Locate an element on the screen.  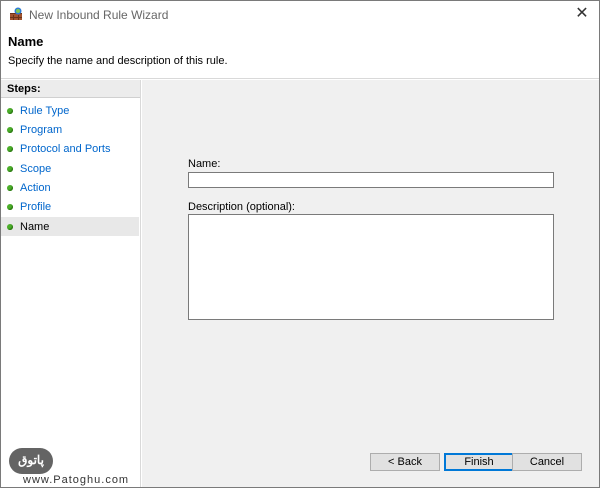
cancel-button: Cancel is located at coordinates (547, 462).